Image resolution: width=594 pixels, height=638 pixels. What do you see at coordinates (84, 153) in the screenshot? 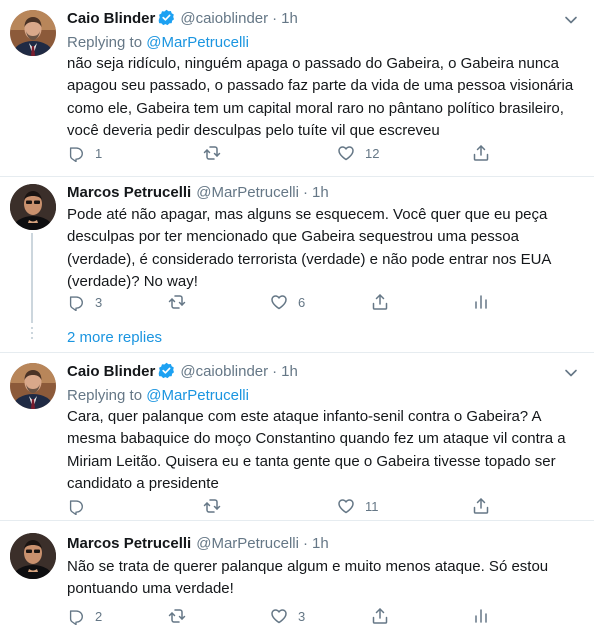
I see `reply-button: 1` at bounding box center [84, 153].